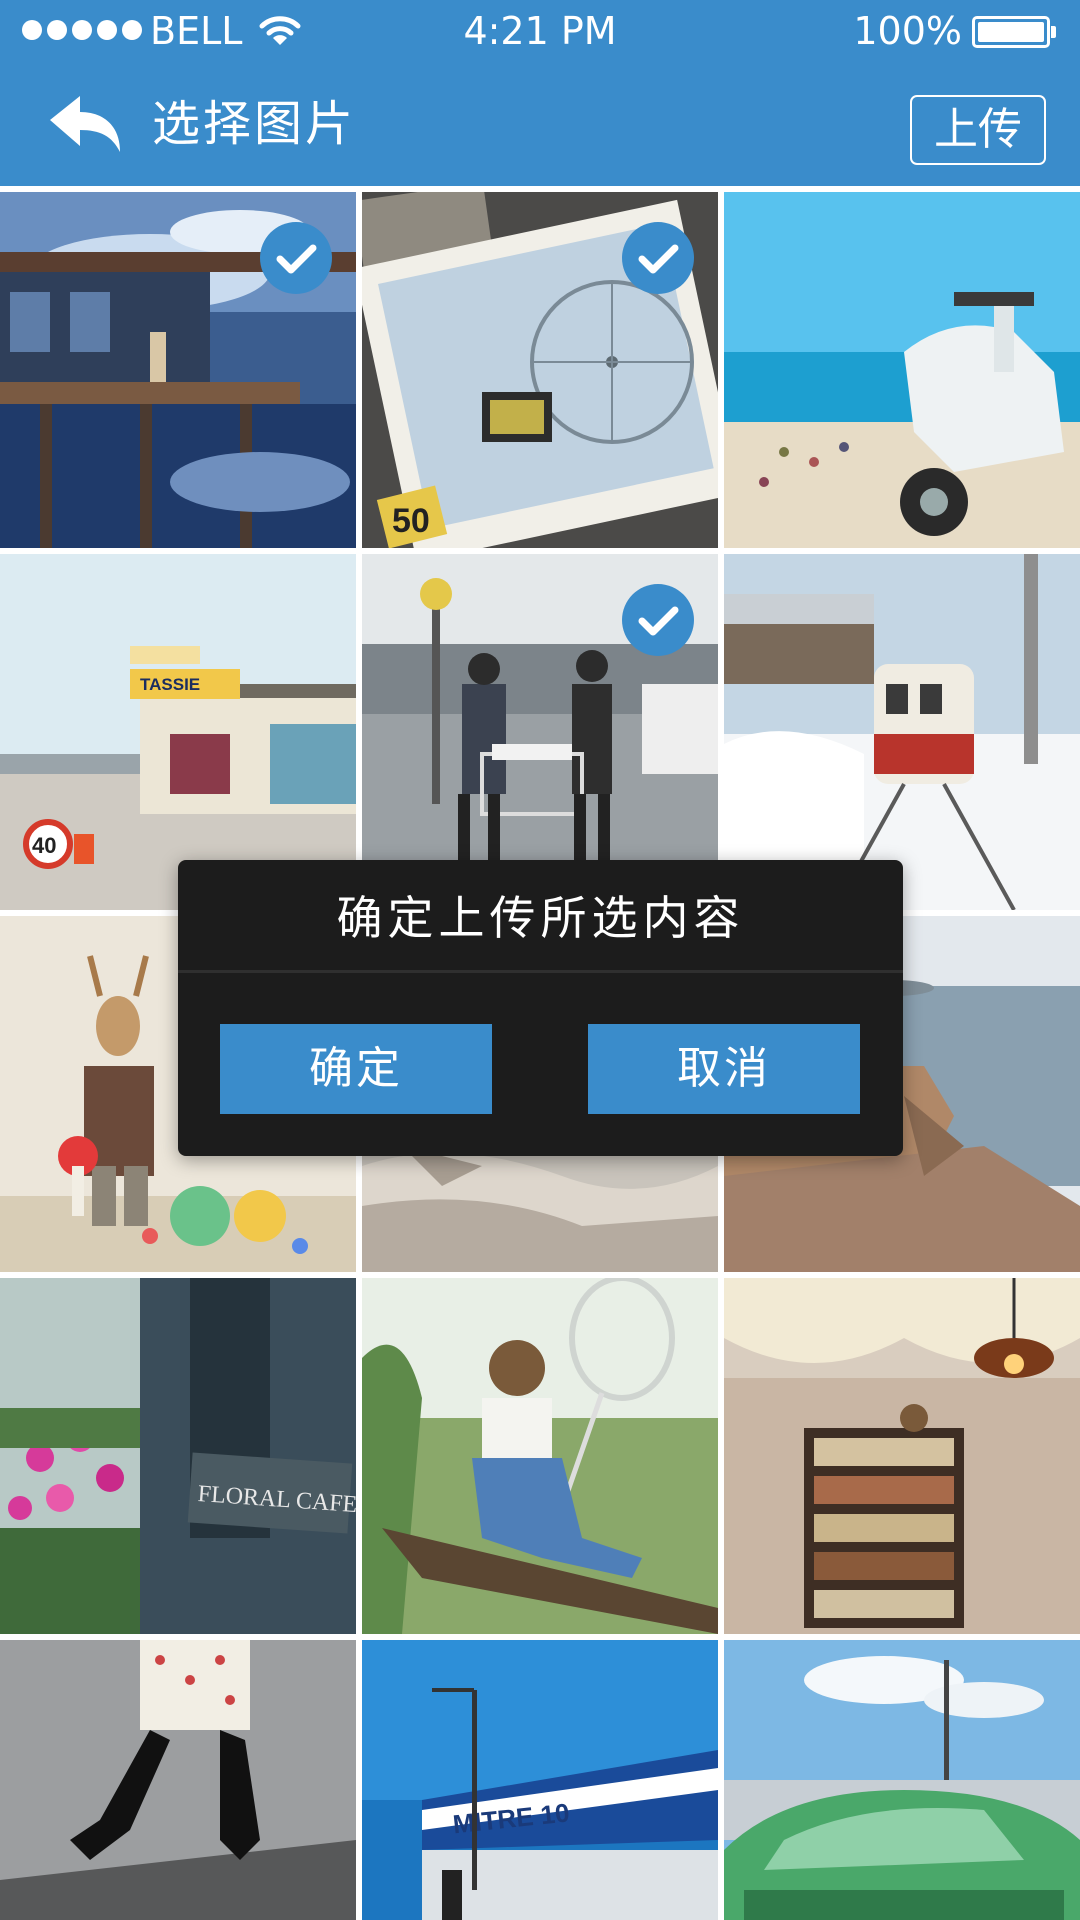 The height and width of the screenshot is (1920, 1080). I want to click on photo-tile: TASSIE 40, so click(178, 732).